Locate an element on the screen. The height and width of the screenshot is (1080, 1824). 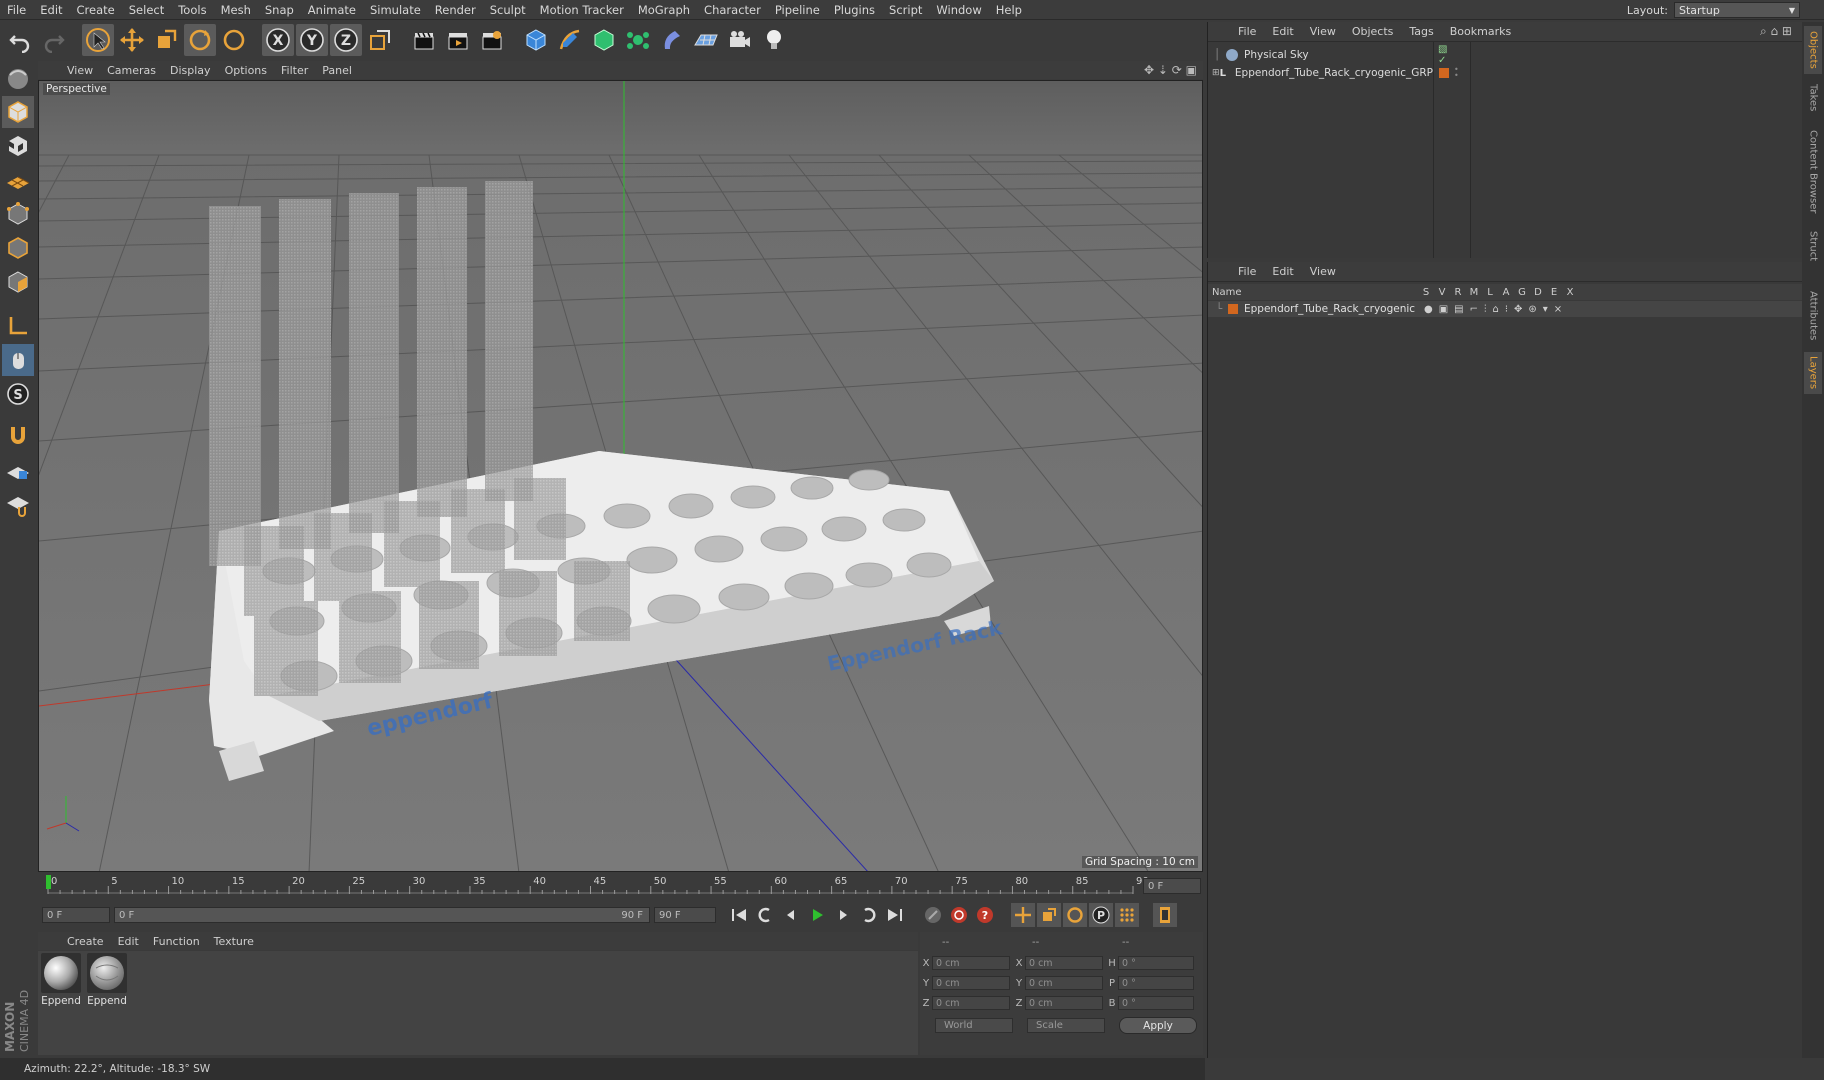
tab-layers: Layers is located at coordinates (1813, 373).